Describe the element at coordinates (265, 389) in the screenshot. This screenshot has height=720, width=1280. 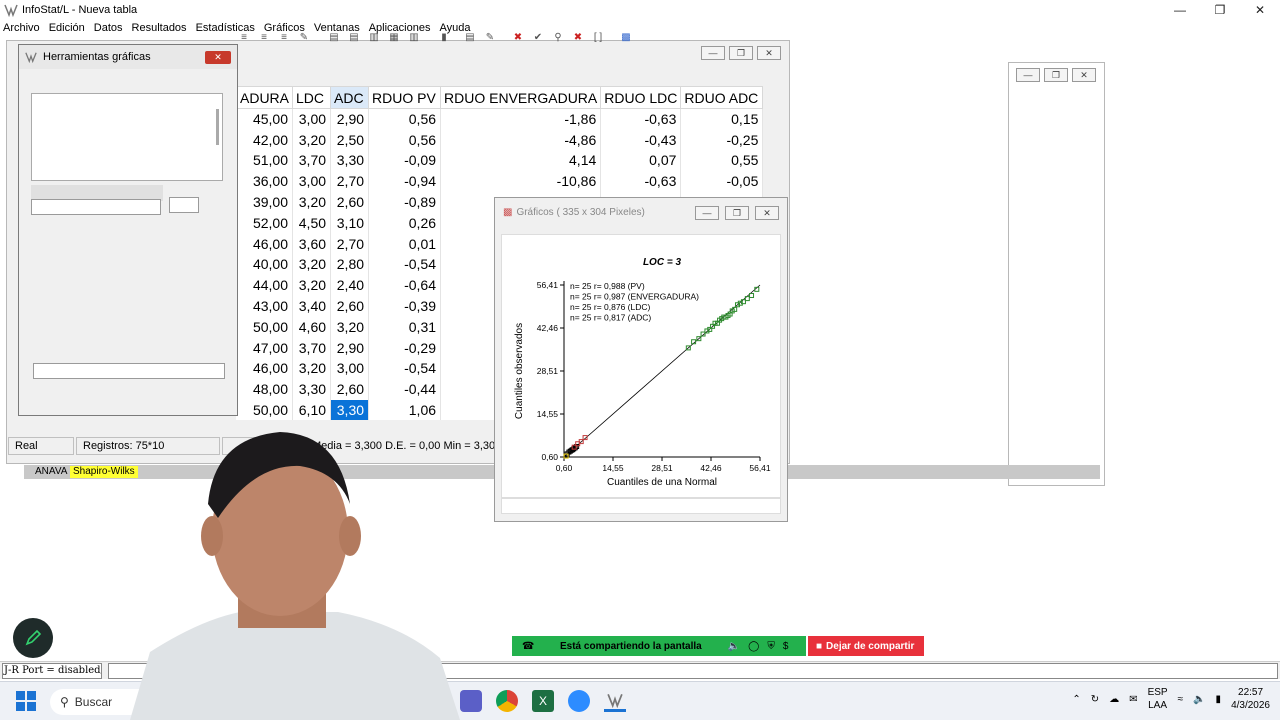
I see `table-cell: 48,00` at that location.